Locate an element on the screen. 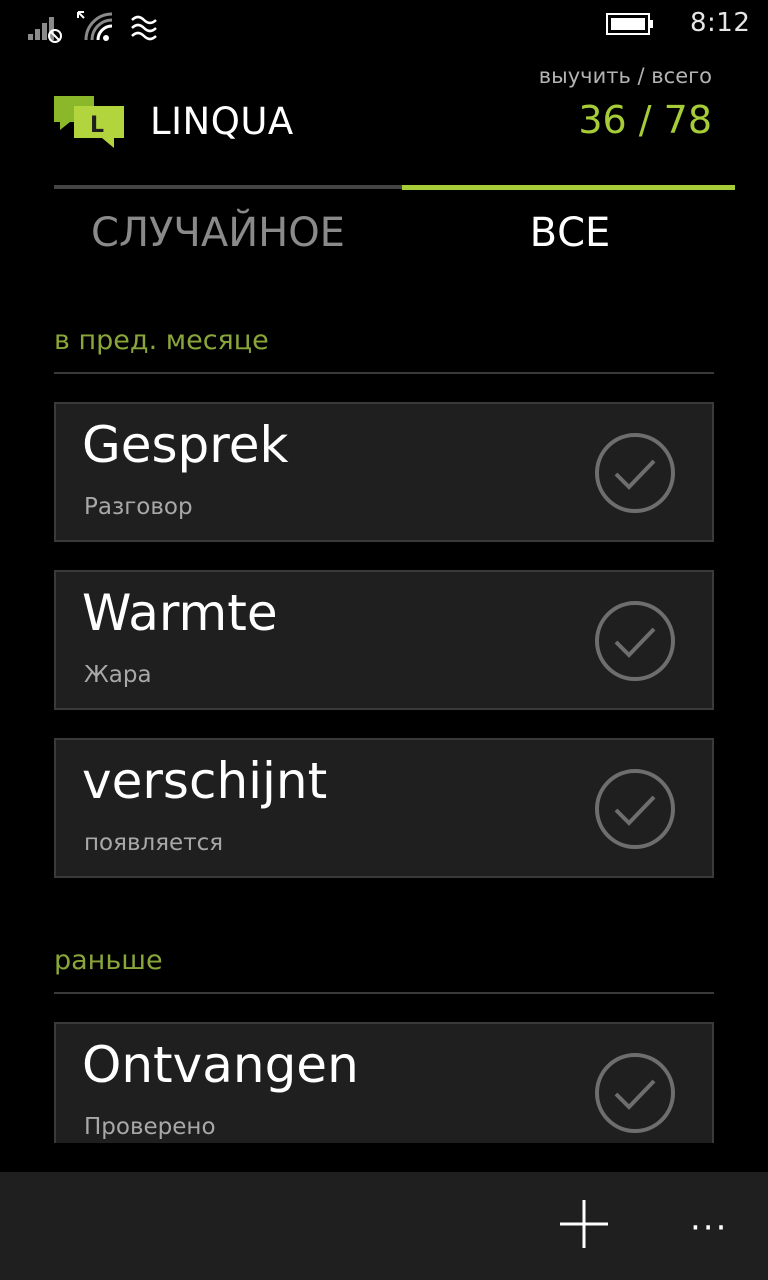 This screenshot has height=1280, width=768. section-header-earlier: раньше is located at coordinates (108, 960).